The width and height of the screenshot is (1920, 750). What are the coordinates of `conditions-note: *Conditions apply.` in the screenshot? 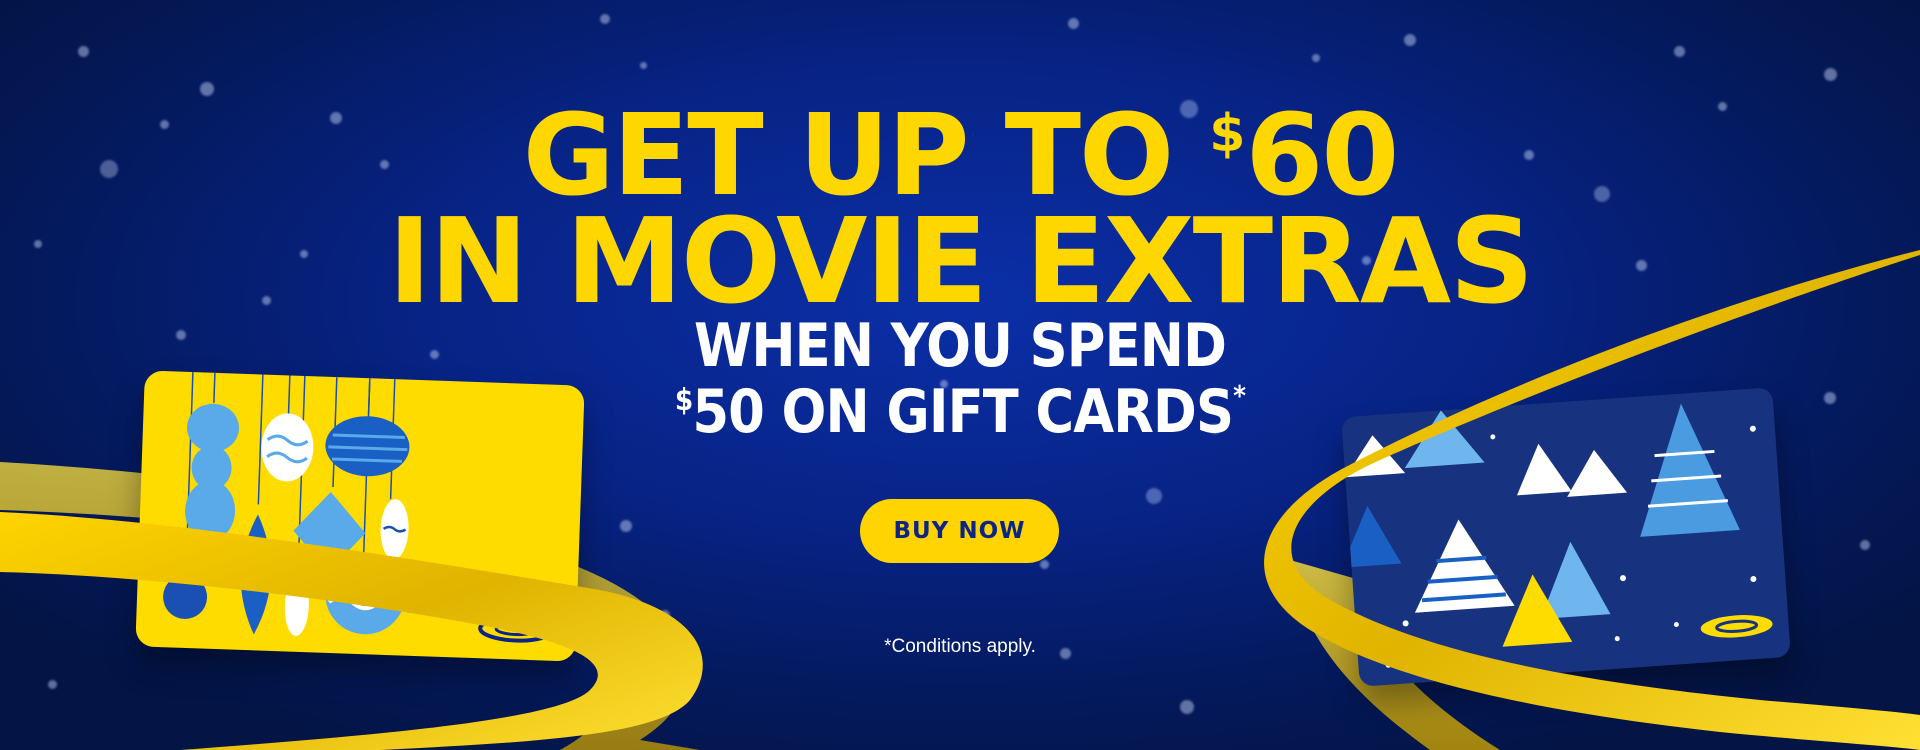 It's located at (960, 646).